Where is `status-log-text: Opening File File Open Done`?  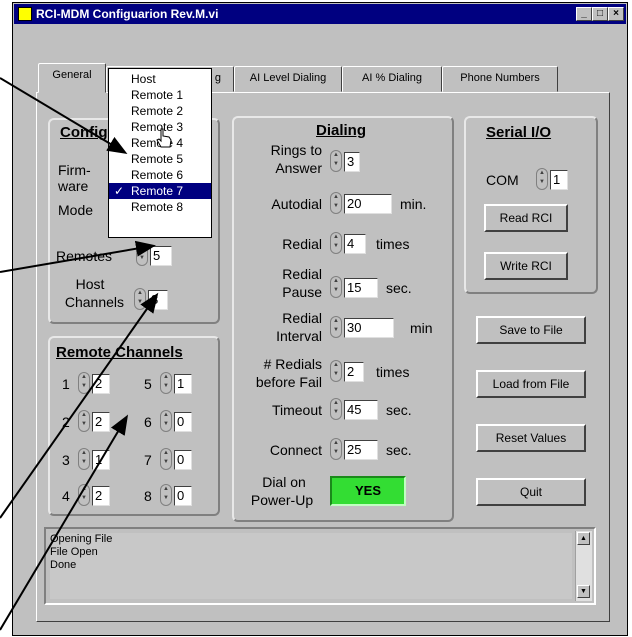 status-log-text: Opening File File Open Done is located at coordinates (311, 566).